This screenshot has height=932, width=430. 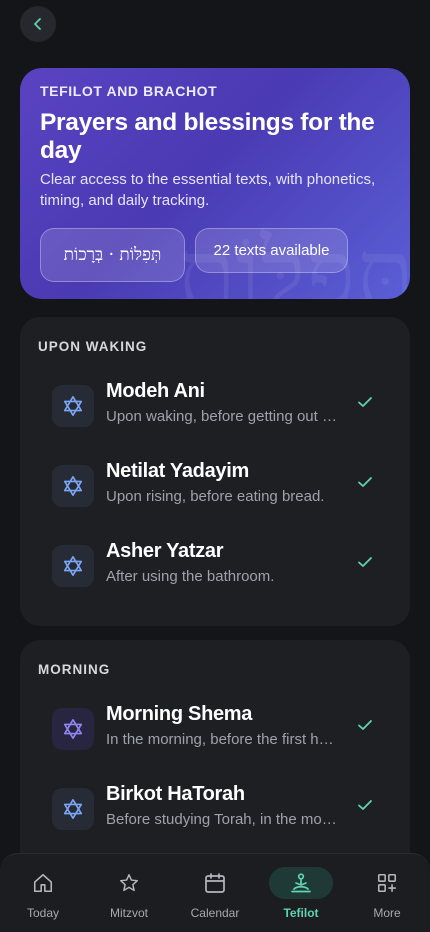 I want to click on texts-count-chip: 22 texts available, so click(x=271, y=250).